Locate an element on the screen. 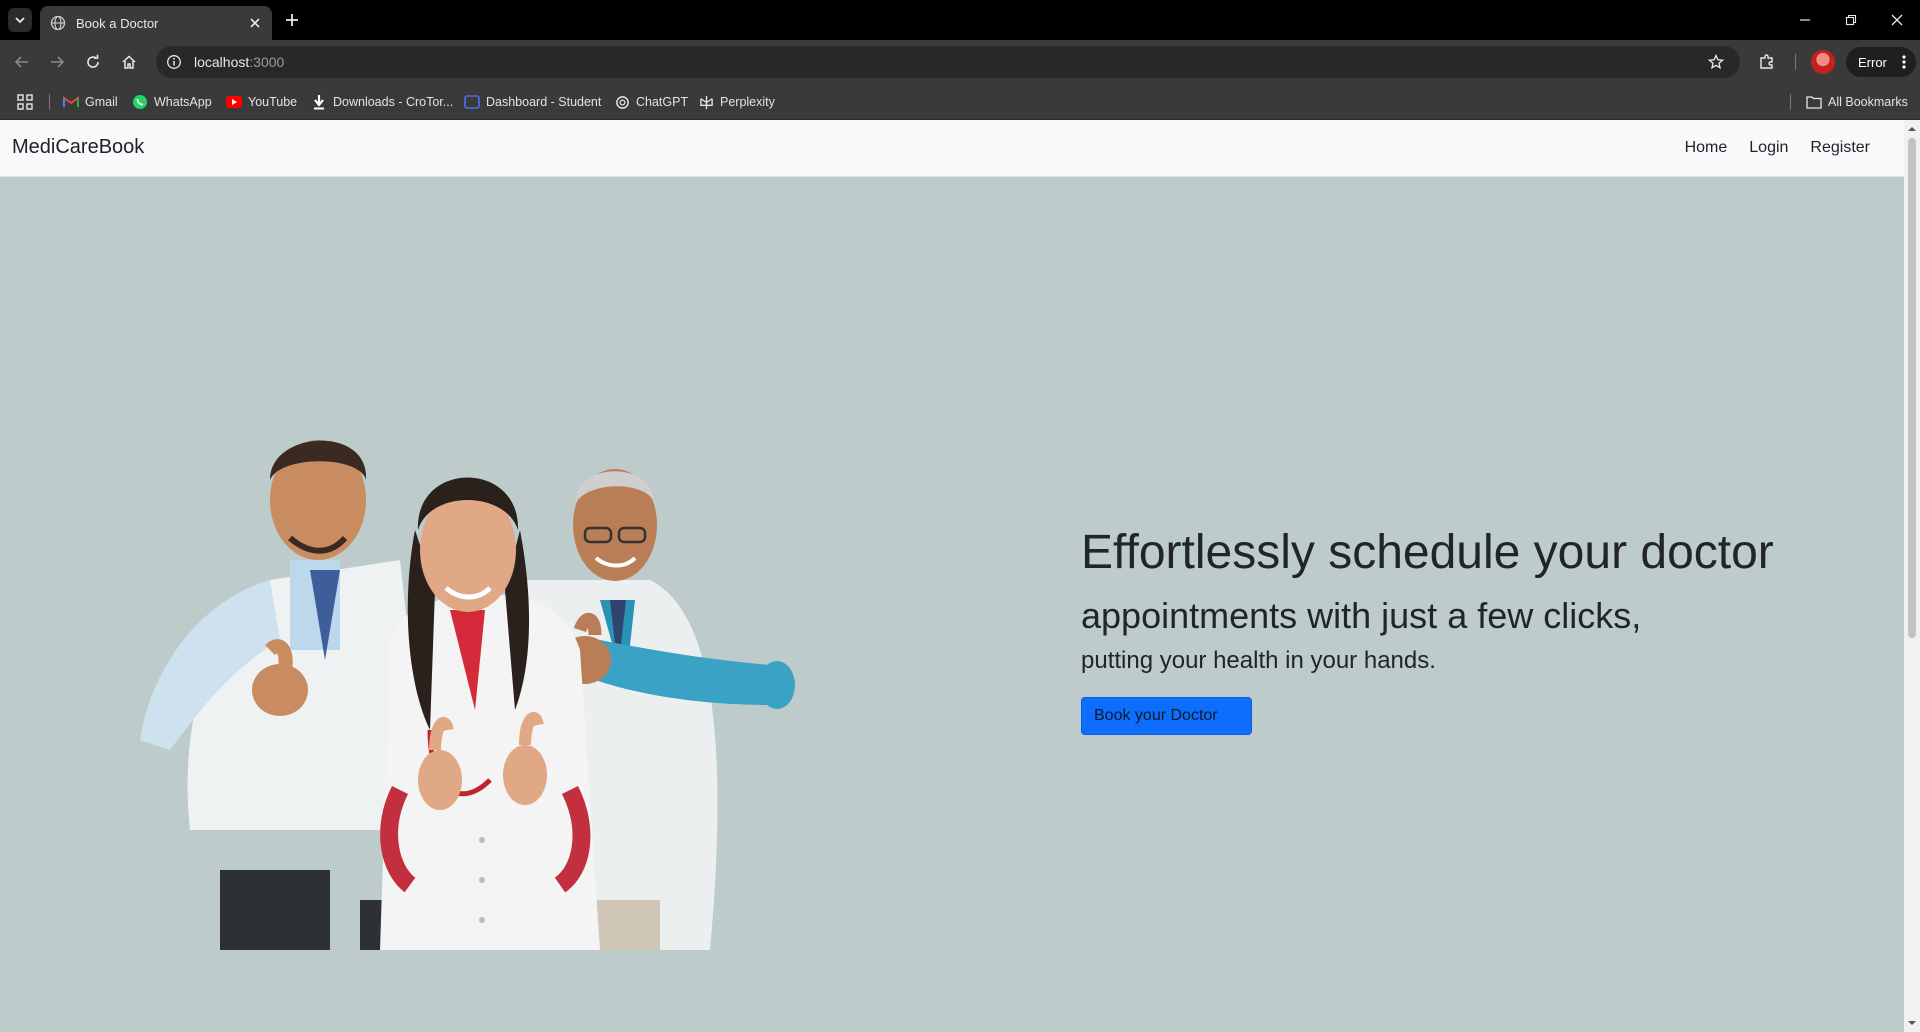  tab-search-button is located at coordinates (20, 20).